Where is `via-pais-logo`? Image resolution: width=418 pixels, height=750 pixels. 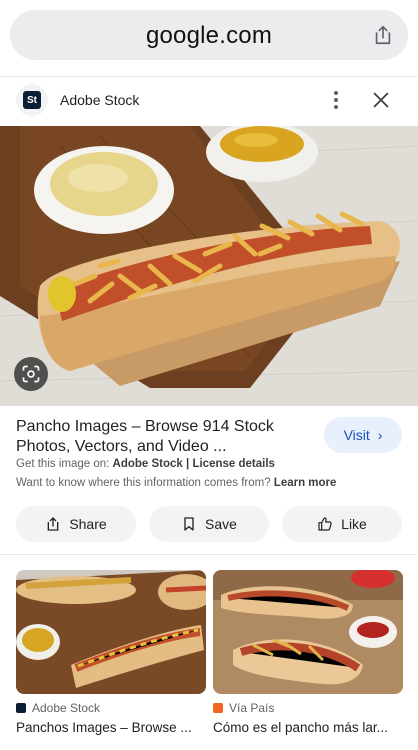
via-pais-logo is located at coordinates (218, 708).